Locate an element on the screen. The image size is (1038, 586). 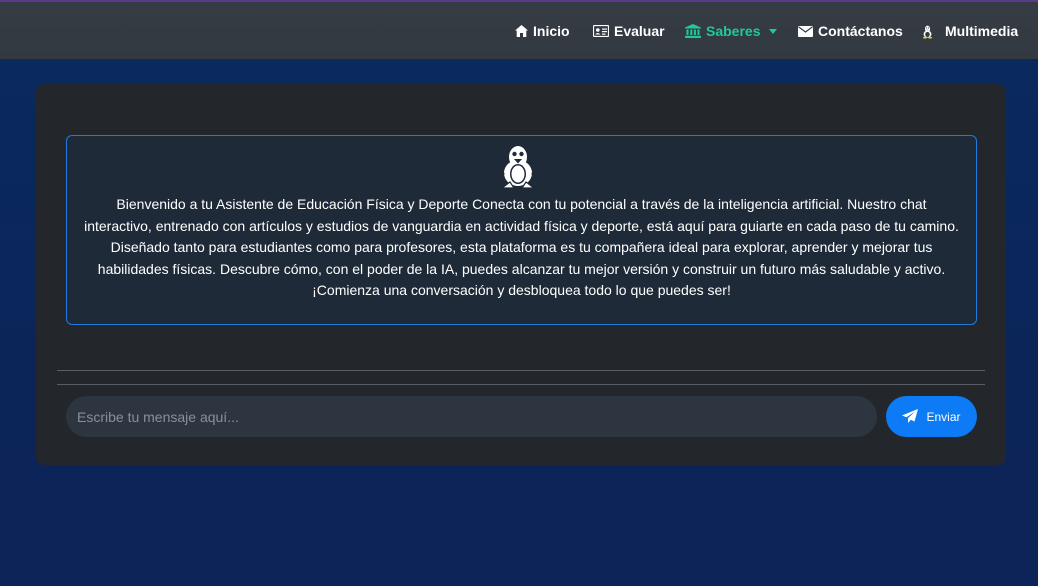
nav-label: Multimedia is located at coordinates (982, 31).